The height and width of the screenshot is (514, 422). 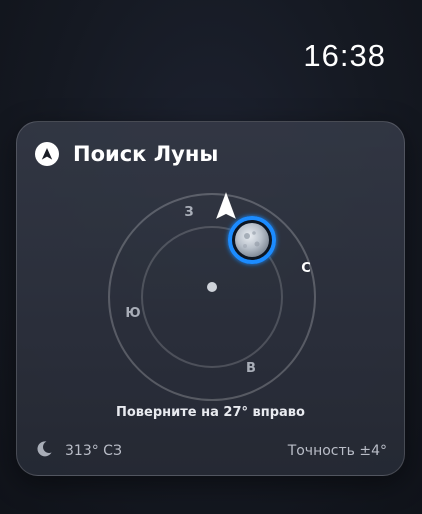 What do you see at coordinates (251, 368) in the screenshot?
I see `direction-label-east-bottom: В` at bounding box center [251, 368].